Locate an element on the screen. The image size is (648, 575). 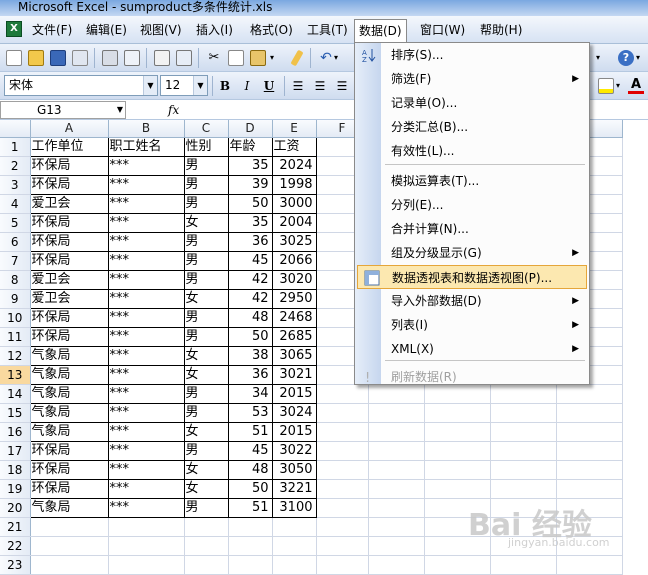
font-size-combo: 12 ▼ is located at coordinates (184, 85).